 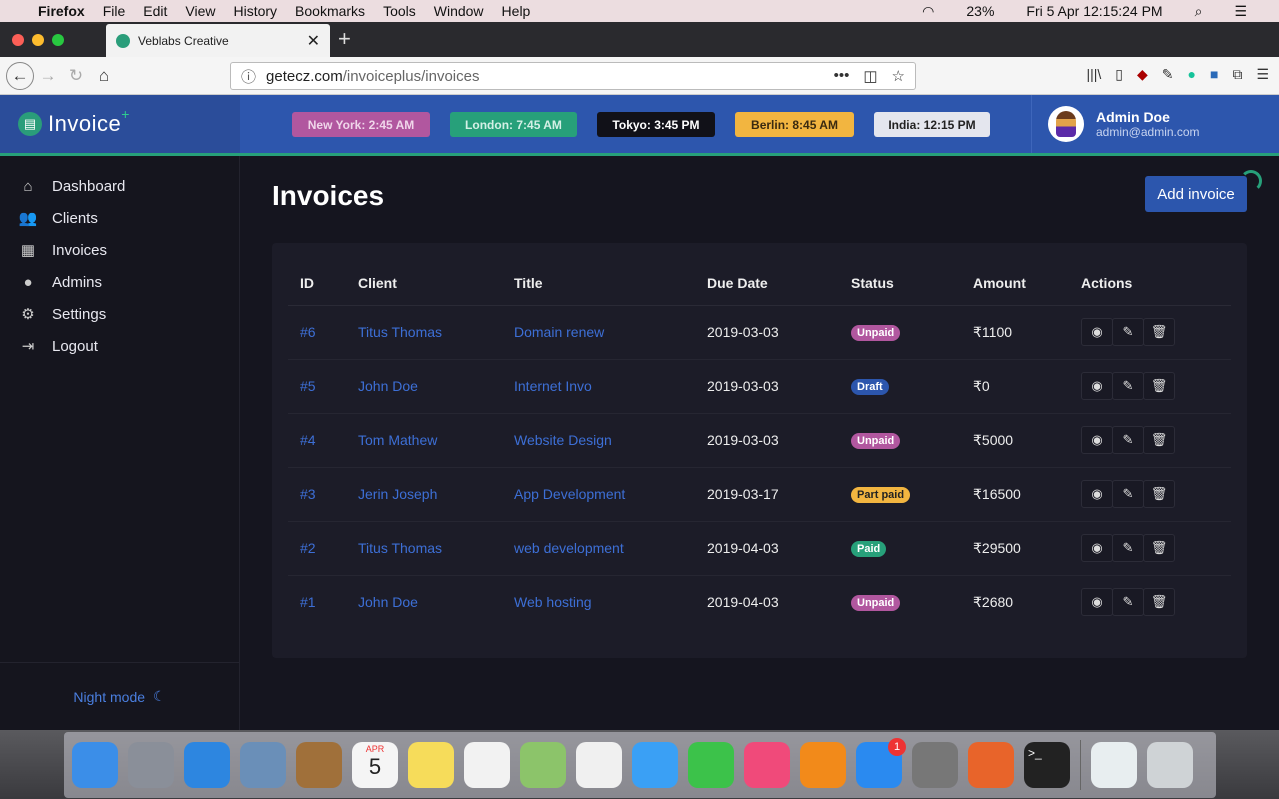 What do you see at coordinates (928, 11) in the screenshot?
I see `wifi-icon: ◠` at bounding box center [928, 11].